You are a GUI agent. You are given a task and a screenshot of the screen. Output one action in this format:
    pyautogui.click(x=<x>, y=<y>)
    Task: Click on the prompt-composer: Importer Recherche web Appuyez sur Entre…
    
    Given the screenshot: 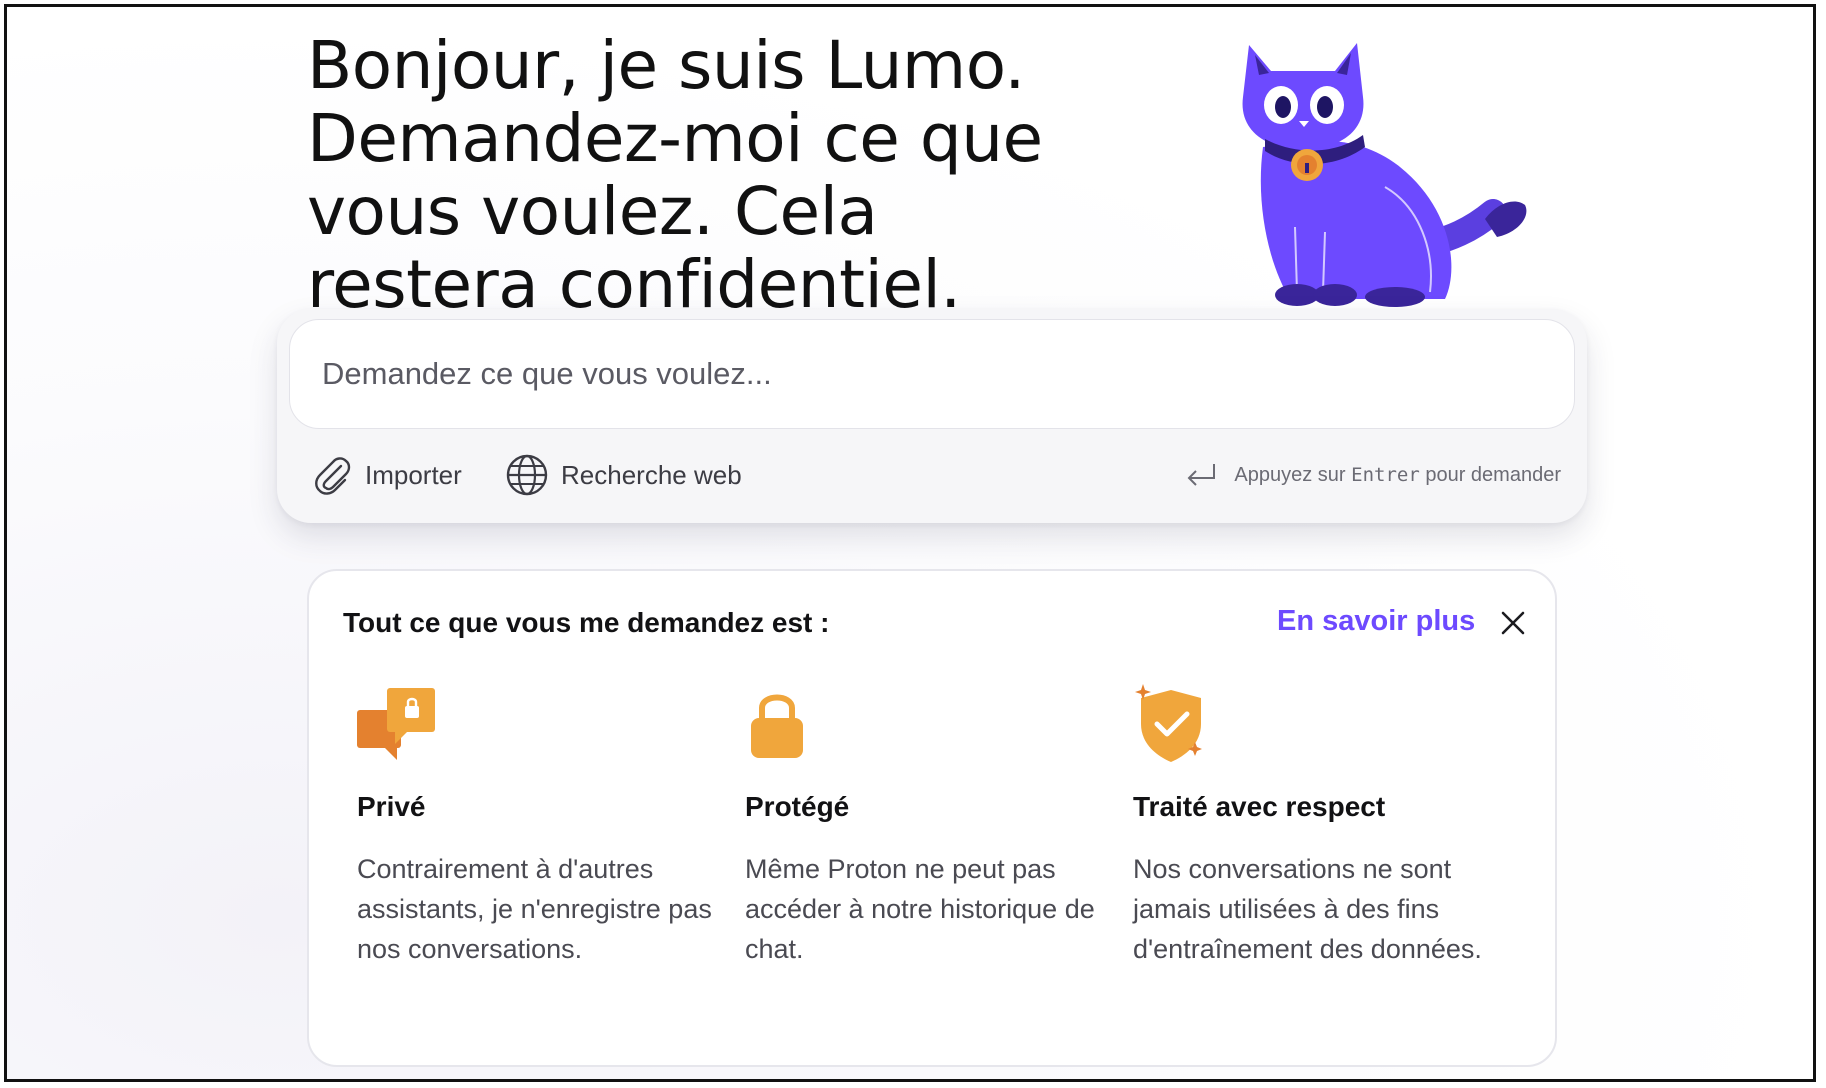 What is the action you would take?
    pyautogui.click(x=932, y=416)
    